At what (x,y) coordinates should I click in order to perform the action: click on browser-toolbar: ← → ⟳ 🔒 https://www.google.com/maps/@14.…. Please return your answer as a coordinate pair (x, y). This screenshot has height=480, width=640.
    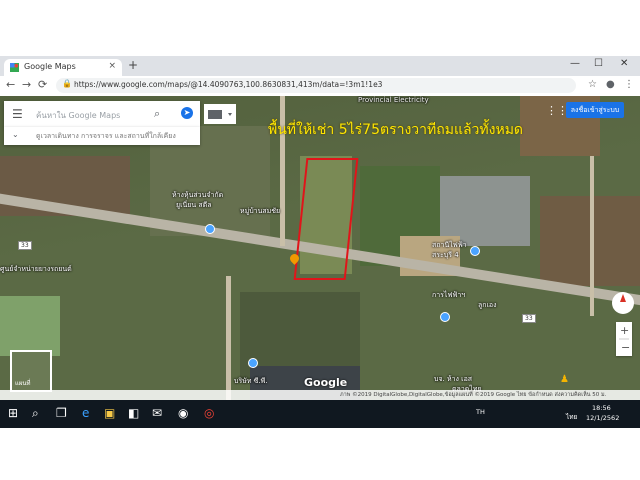
    Looking at the image, I should click on (320, 86).